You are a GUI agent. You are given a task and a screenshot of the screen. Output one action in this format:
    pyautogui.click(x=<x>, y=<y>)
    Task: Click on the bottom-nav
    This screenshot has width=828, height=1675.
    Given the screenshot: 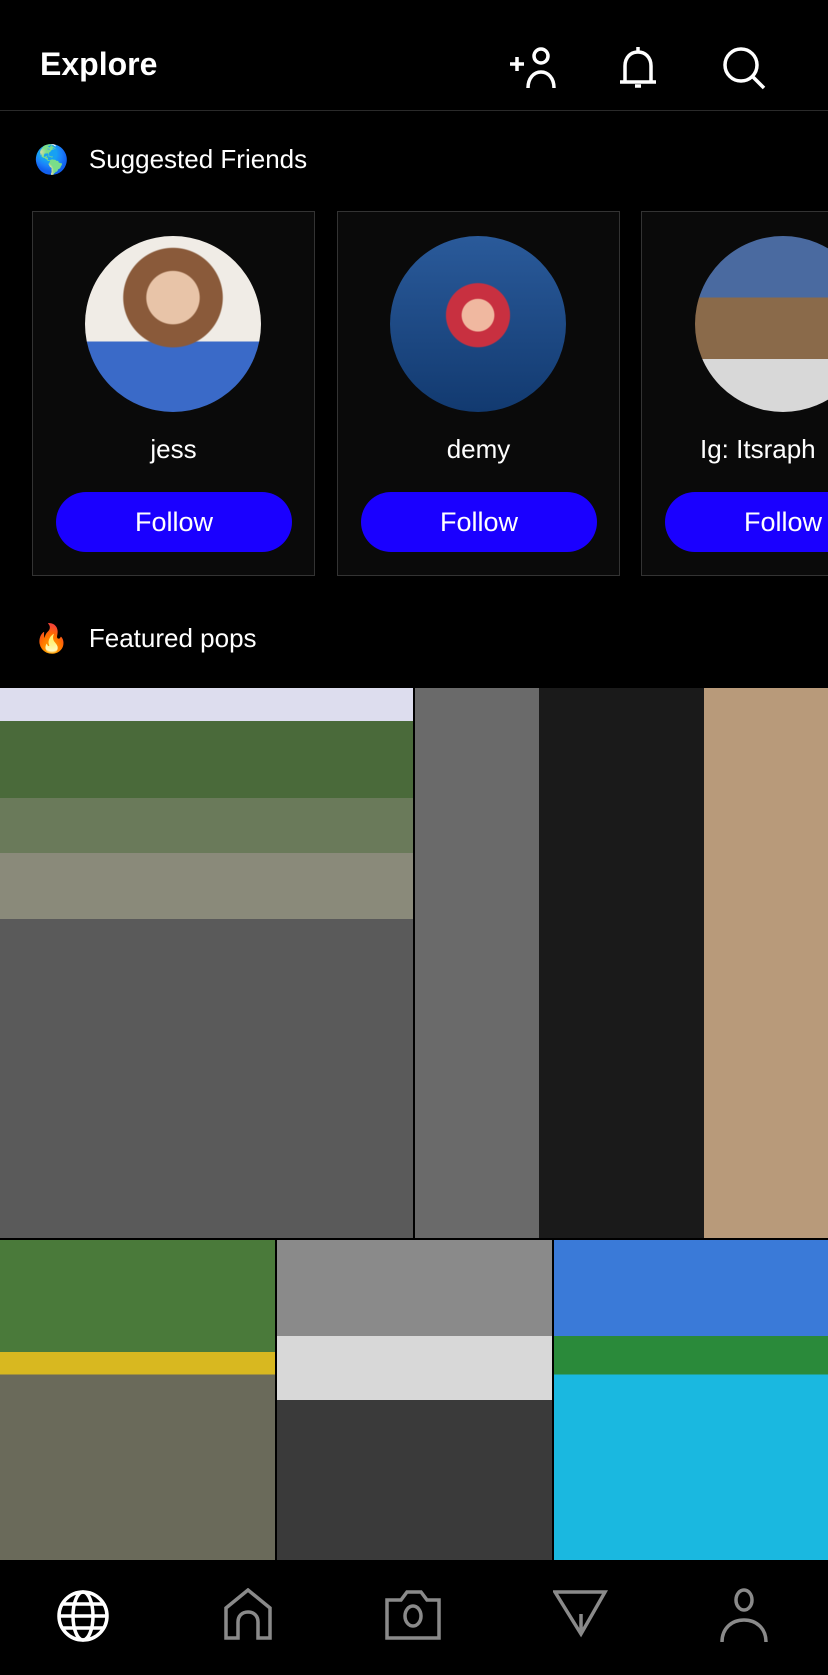 What is the action you would take?
    pyautogui.click(x=414, y=1618)
    